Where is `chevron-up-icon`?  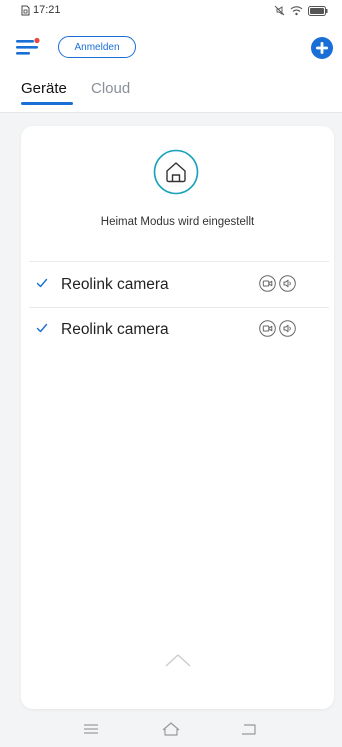 chevron-up-icon is located at coordinates (178, 660).